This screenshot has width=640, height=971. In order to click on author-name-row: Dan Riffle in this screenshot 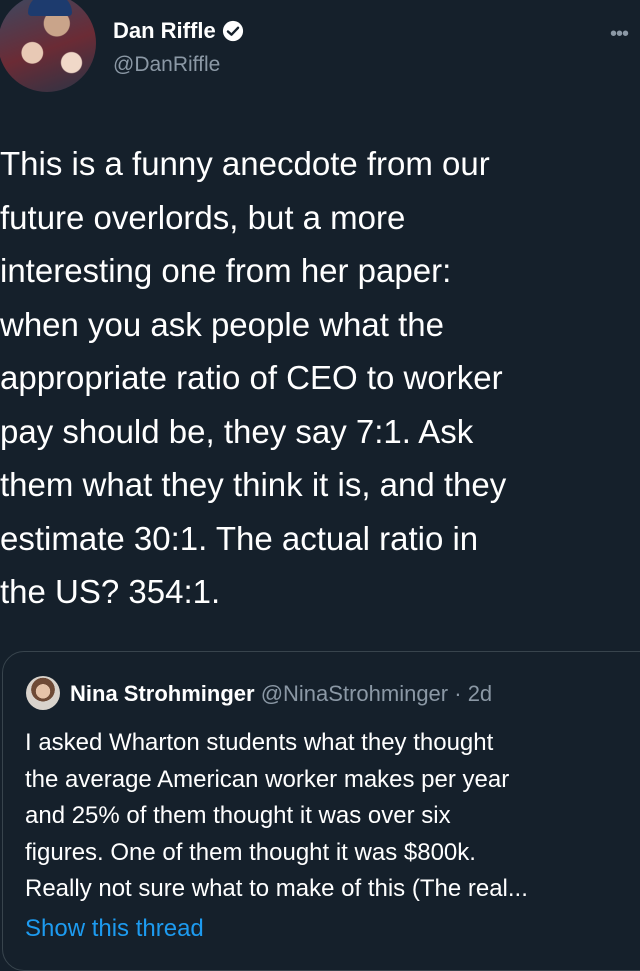, I will do `click(178, 31)`.